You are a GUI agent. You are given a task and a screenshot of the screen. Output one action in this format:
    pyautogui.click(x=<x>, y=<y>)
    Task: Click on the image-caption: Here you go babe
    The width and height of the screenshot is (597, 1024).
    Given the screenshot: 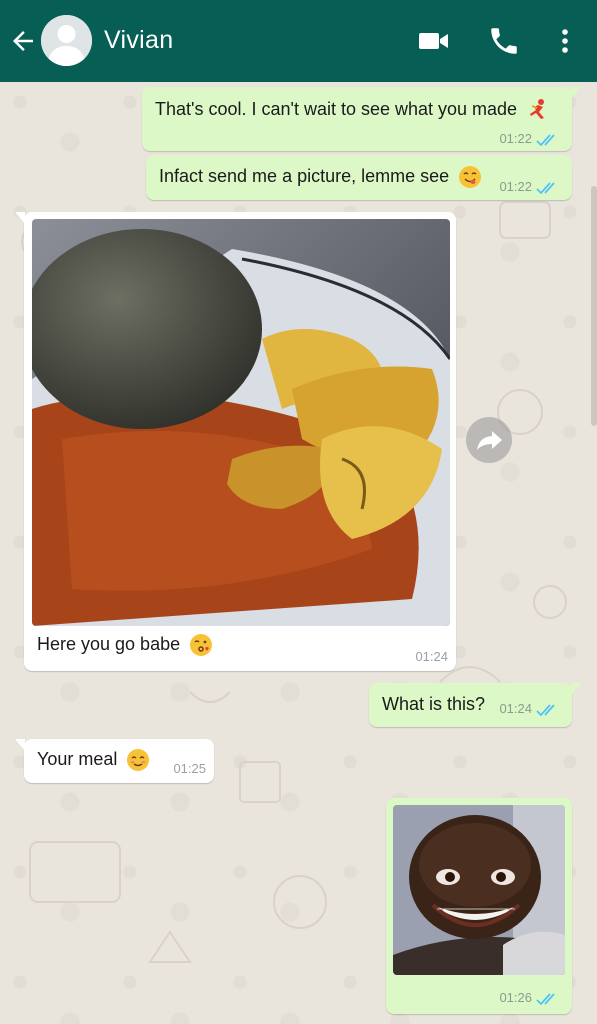 What is the action you would take?
    pyautogui.click(x=109, y=643)
    